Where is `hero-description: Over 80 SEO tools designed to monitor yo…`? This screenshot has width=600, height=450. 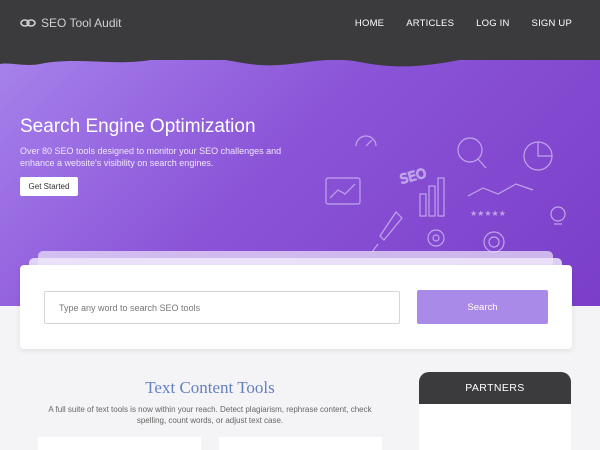
hero-description: Over 80 SEO tools designed to monitor yo… is located at coordinates (151, 157).